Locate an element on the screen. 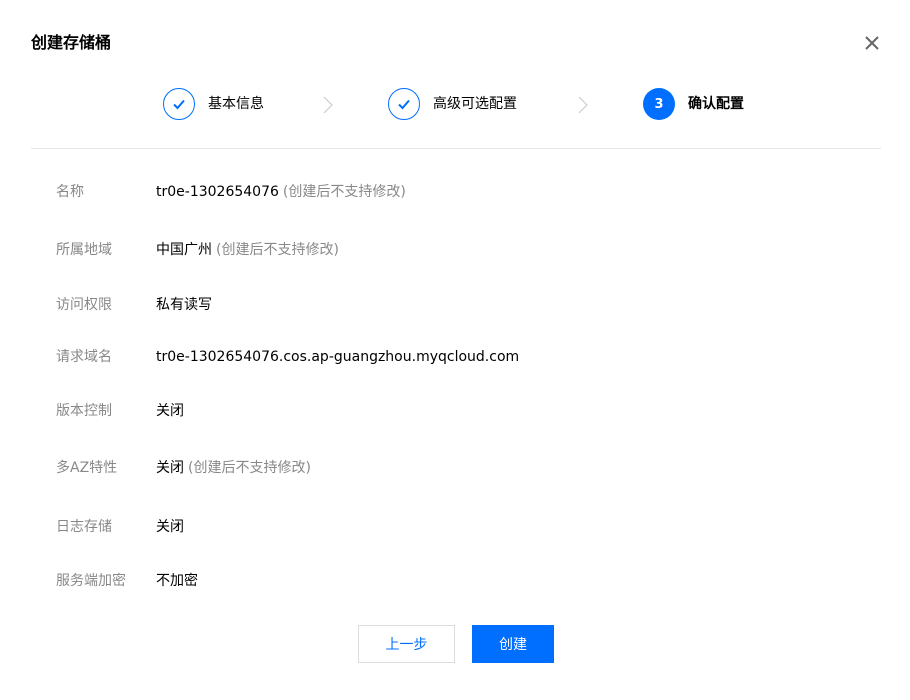 This screenshot has height=700, width=910. logging-value: 关闭 is located at coordinates (170, 527).